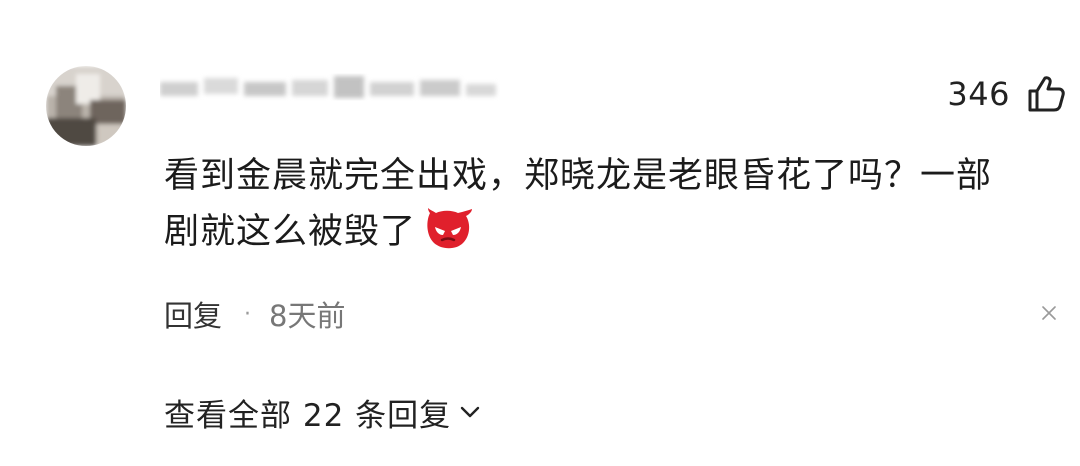 The height and width of the screenshot is (466, 1080). What do you see at coordinates (290, 232) in the screenshot?
I see `comment-text-line-2-text: 剧就这么被毁了` at bounding box center [290, 232].